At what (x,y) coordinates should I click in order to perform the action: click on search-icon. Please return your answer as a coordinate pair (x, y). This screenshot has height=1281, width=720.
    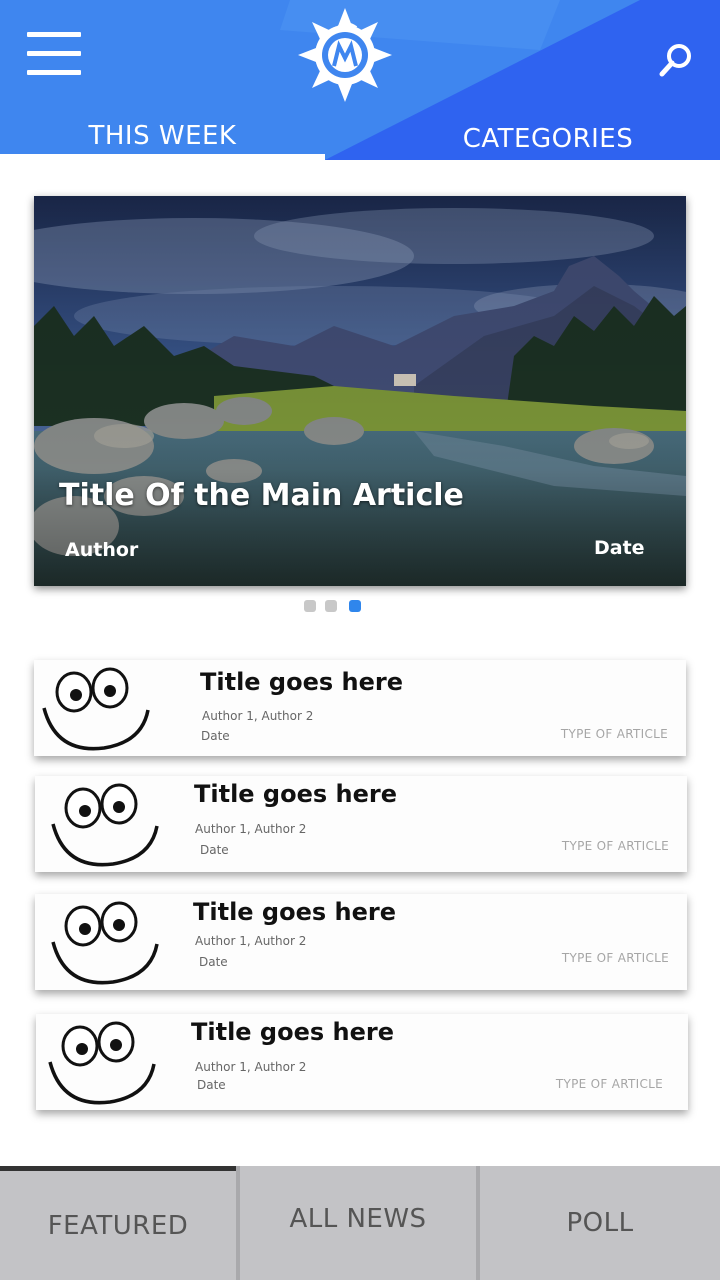
    Looking at the image, I should click on (676, 60).